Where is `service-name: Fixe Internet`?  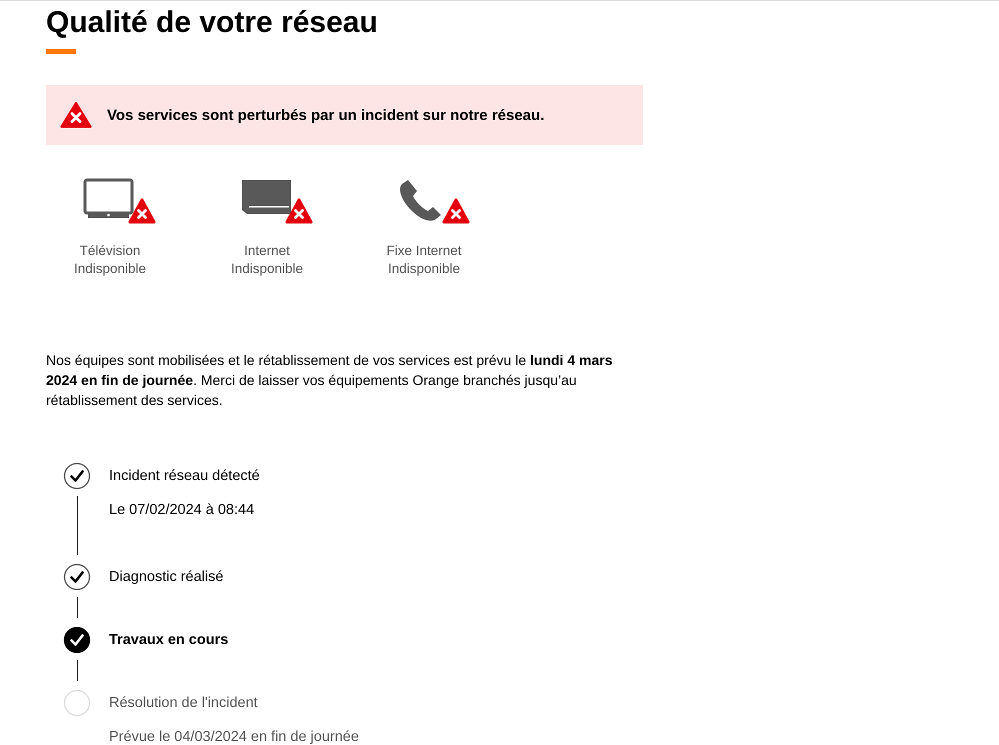 service-name: Fixe Internet is located at coordinates (424, 251).